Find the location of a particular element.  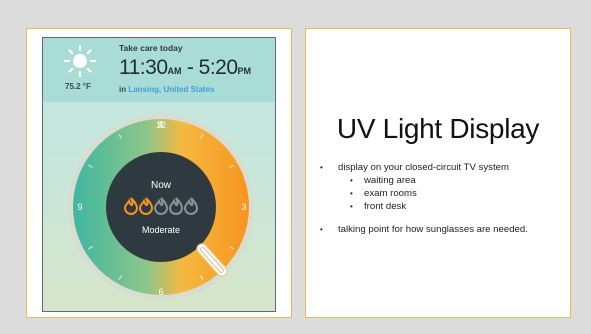

time-range: 11:30AM - 5:20PM is located at coordinates (185, 68).